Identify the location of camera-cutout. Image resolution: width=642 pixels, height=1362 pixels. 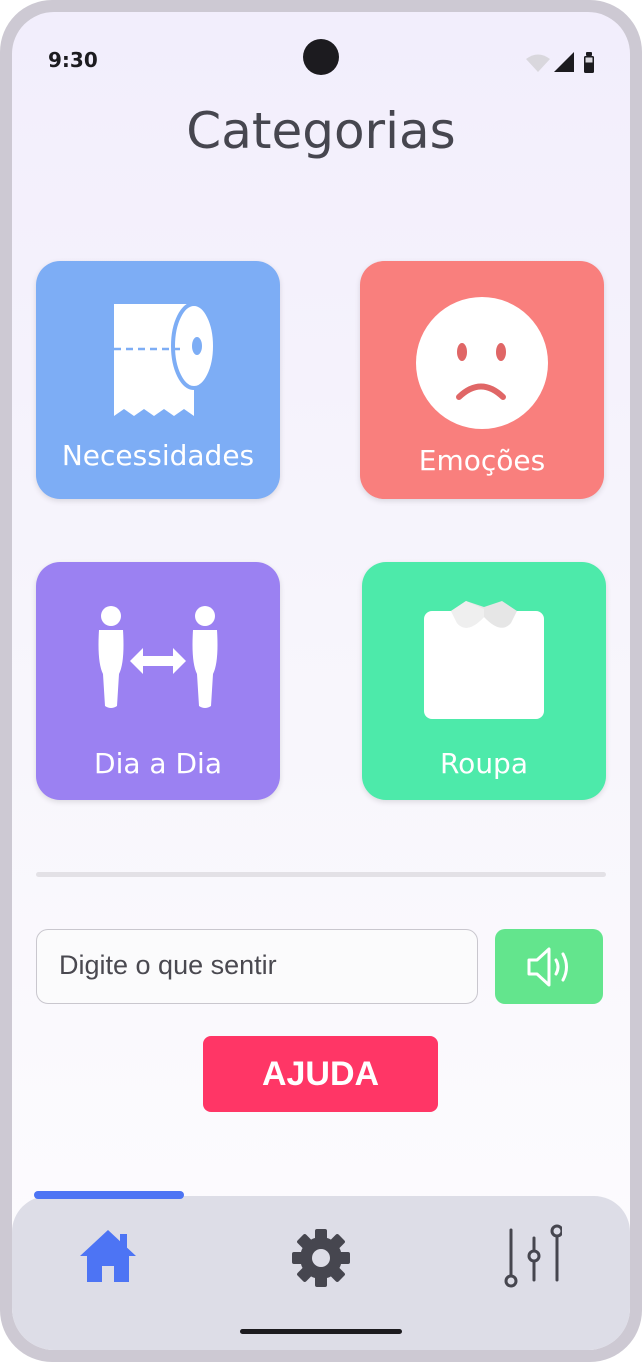
(321, 57).